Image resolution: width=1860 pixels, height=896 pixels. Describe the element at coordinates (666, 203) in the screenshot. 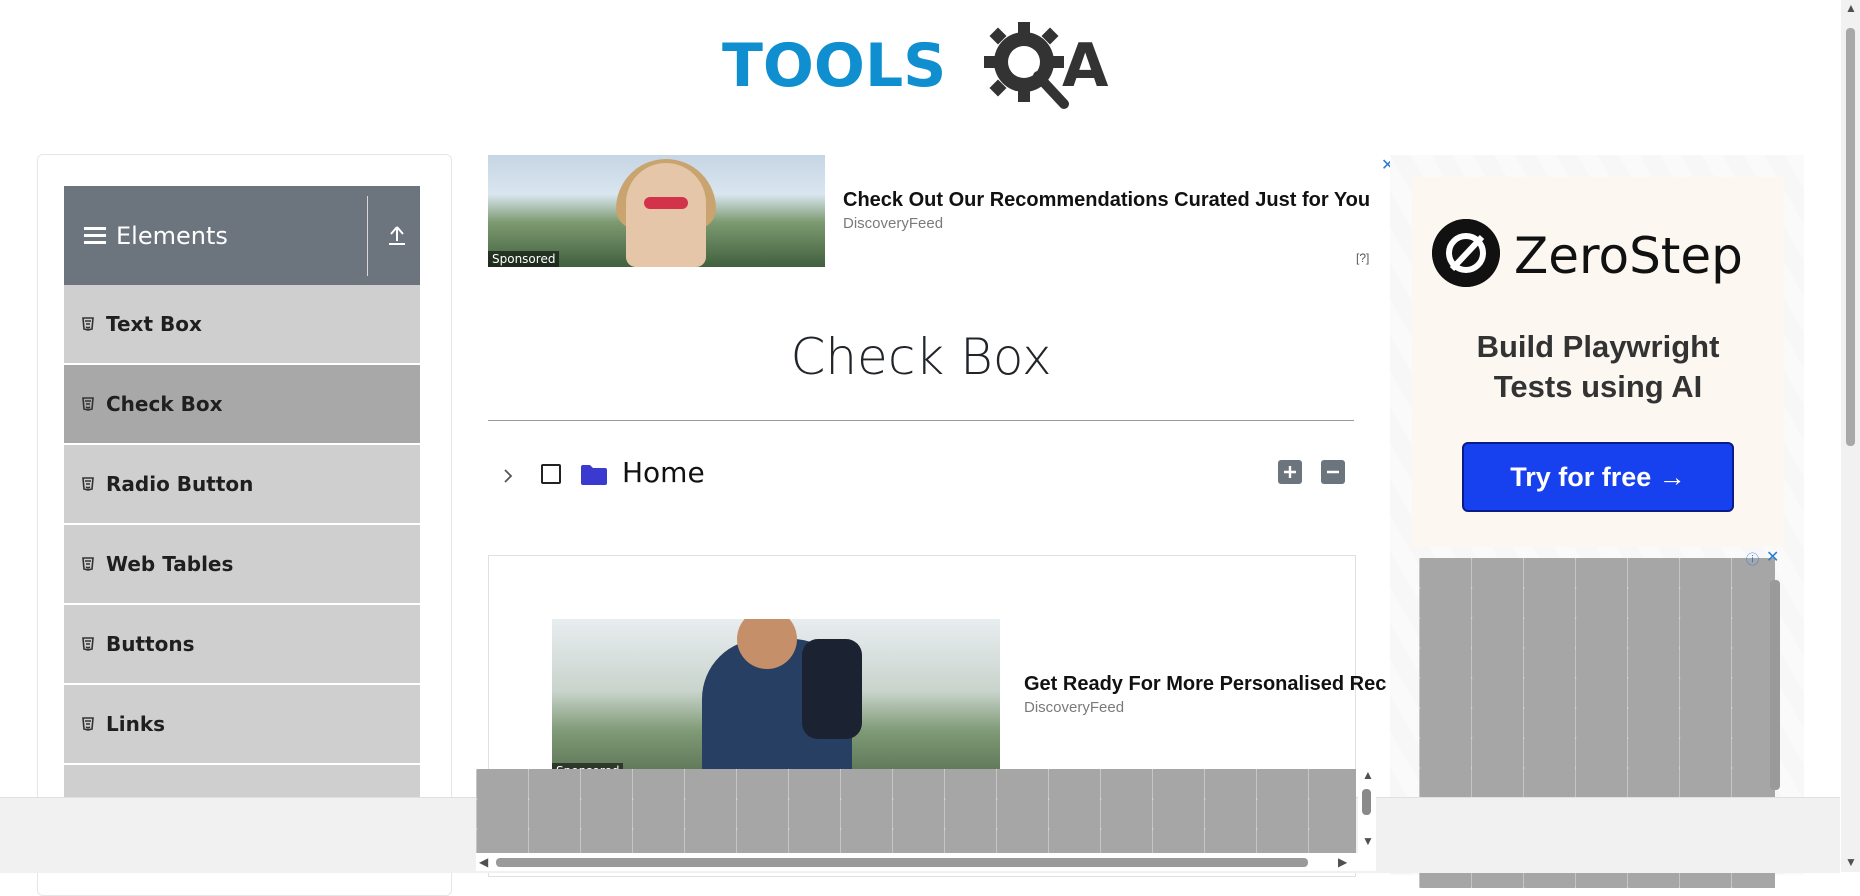

I see `ad-image-sunglasses` at that location.